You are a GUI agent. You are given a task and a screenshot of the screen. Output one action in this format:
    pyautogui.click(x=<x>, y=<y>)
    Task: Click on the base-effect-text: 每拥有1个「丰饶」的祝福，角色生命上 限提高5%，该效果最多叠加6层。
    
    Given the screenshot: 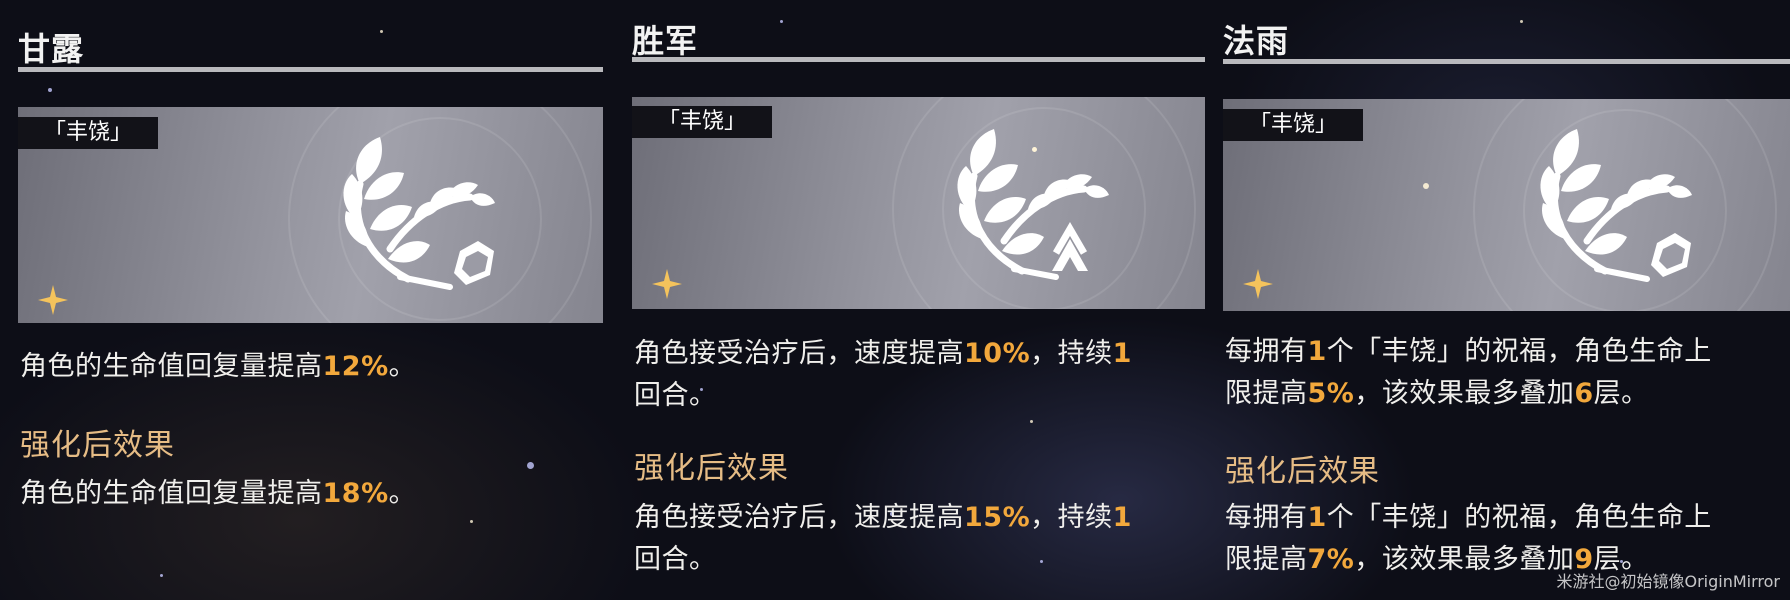 What is the action you would take?
    pyautogui.click(x=1468, y=372)
    